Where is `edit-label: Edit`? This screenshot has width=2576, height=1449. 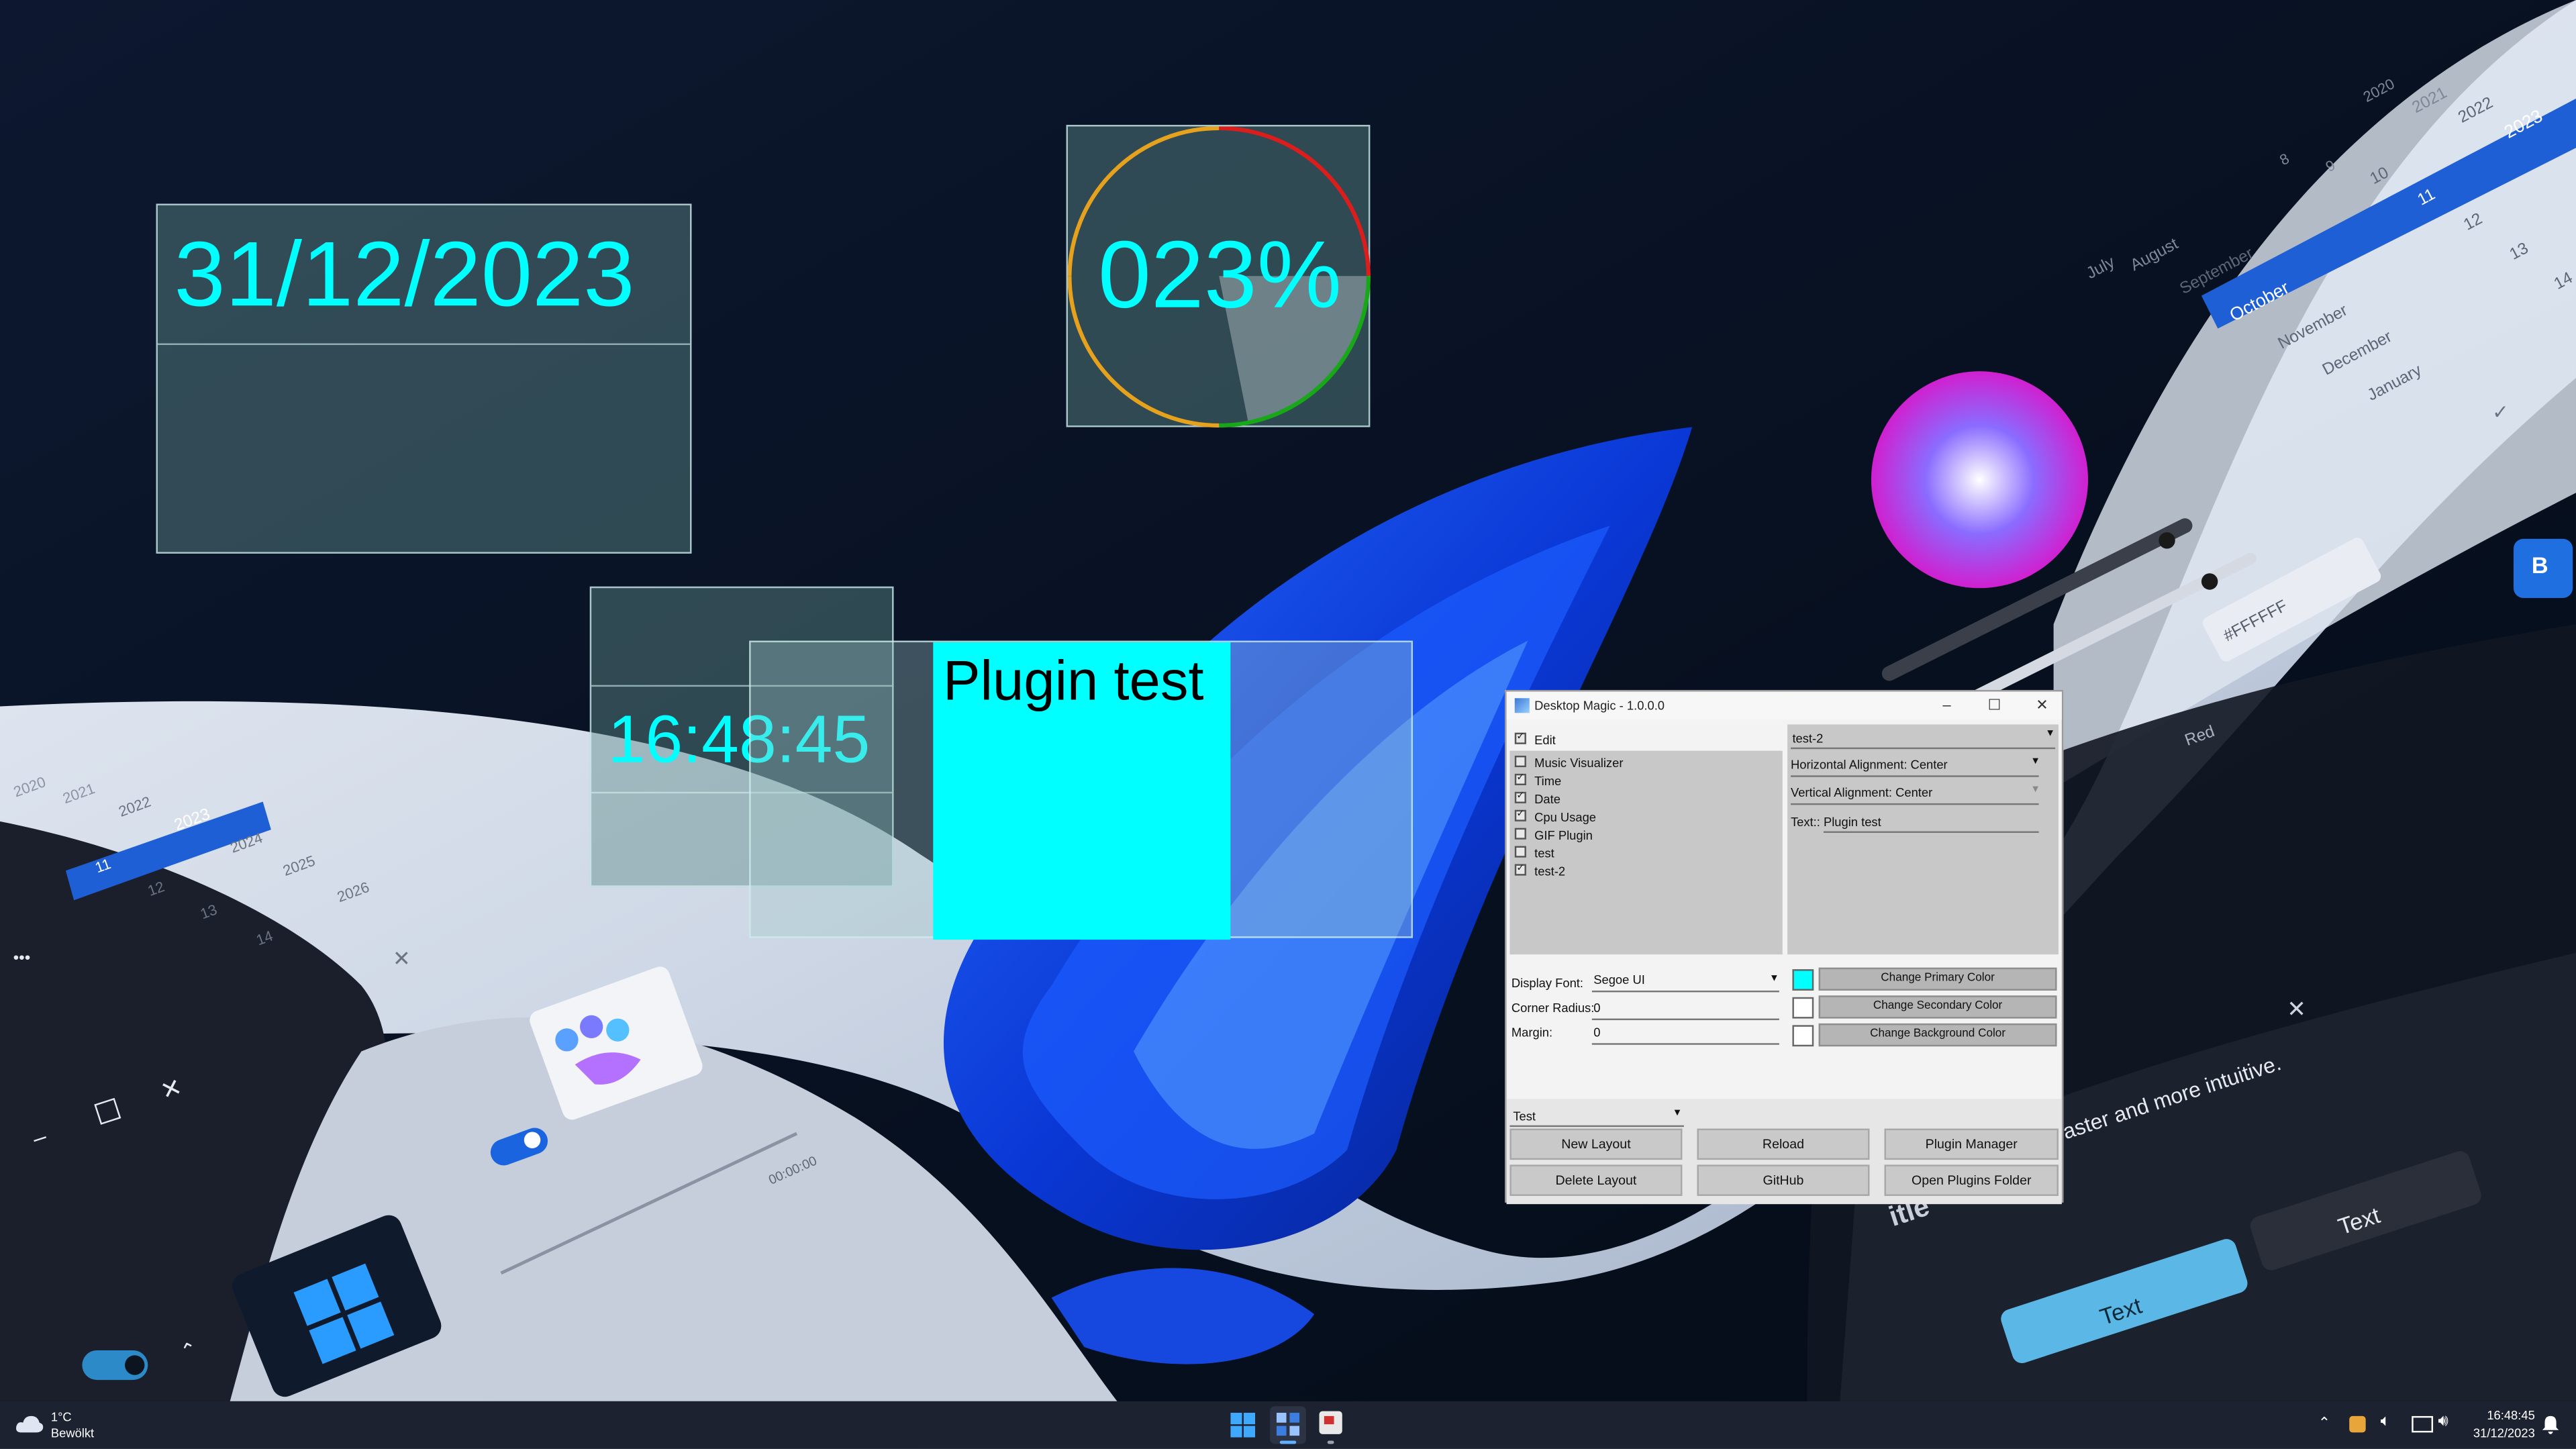
edit-label: Edit is located at coordinates (1545, 740).